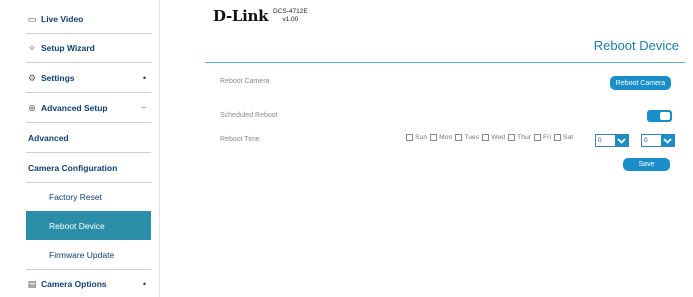  Describe the element at coordinates (58, 78) in the screenshot. I see `sidebar-item-label: Settings` at that location.